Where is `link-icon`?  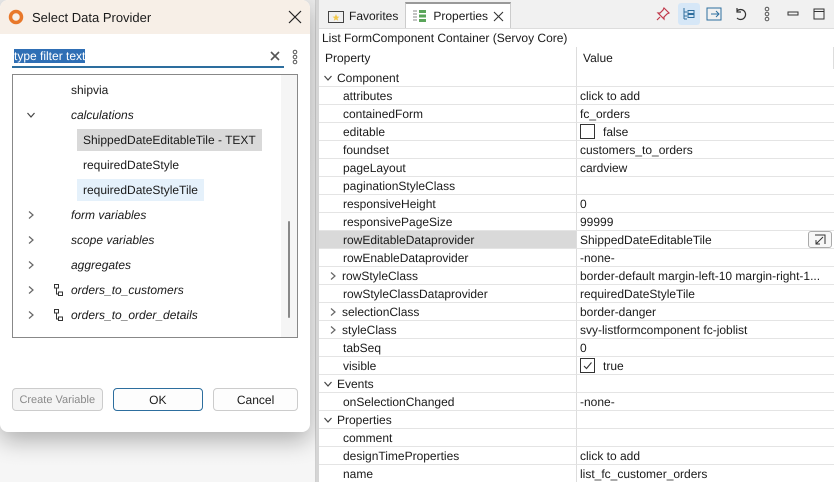
link-icon is located at coordinates (715, 14).